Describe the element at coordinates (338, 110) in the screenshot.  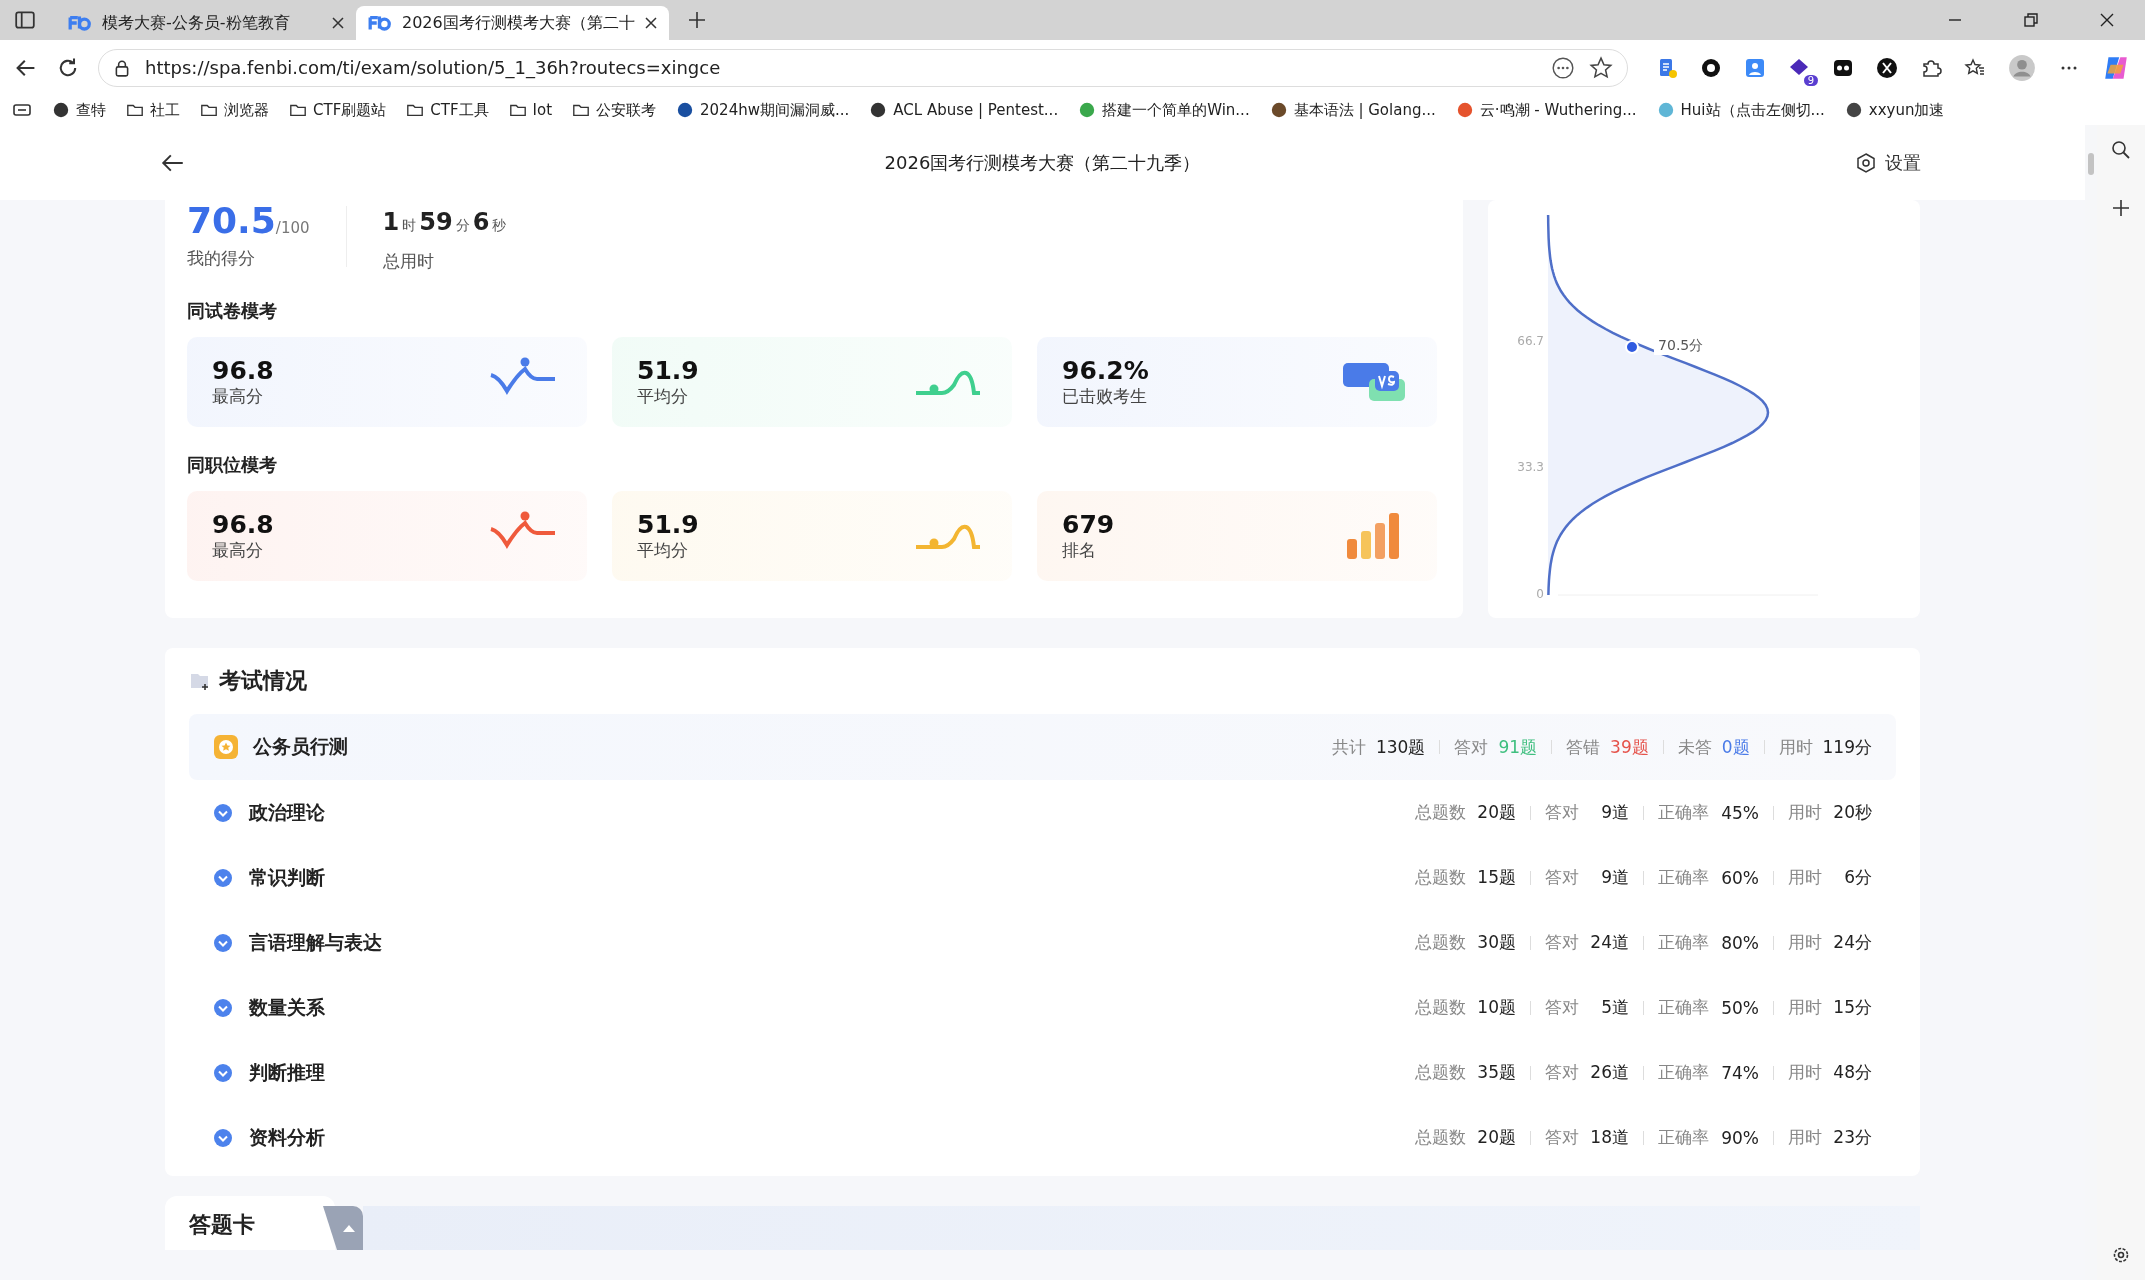
I see `bookmark: CTF刷题站` at that location.